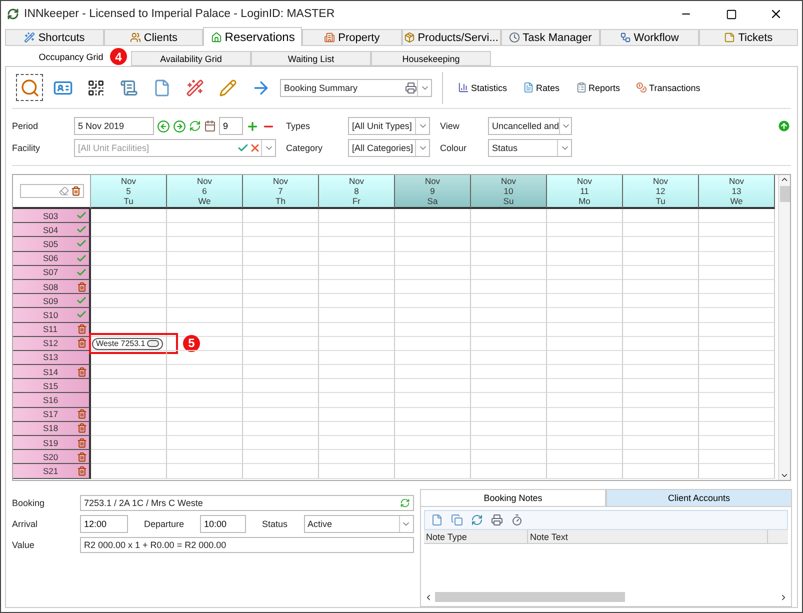 The height and width of the screenshot is (613, 803). I want to click on back-icon, so click(163, 126).